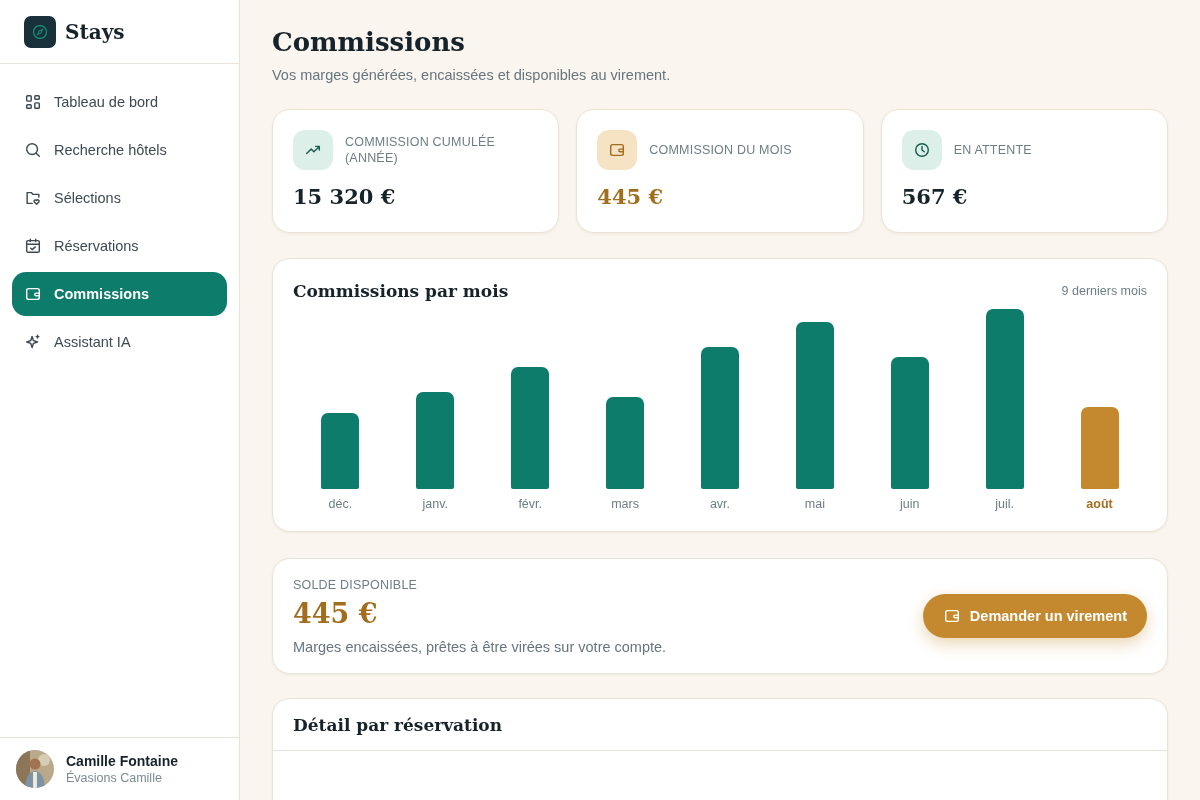 The height and width of the screenshot is (800, 1200). I want to click on month-label: déc., so click(340, 504).